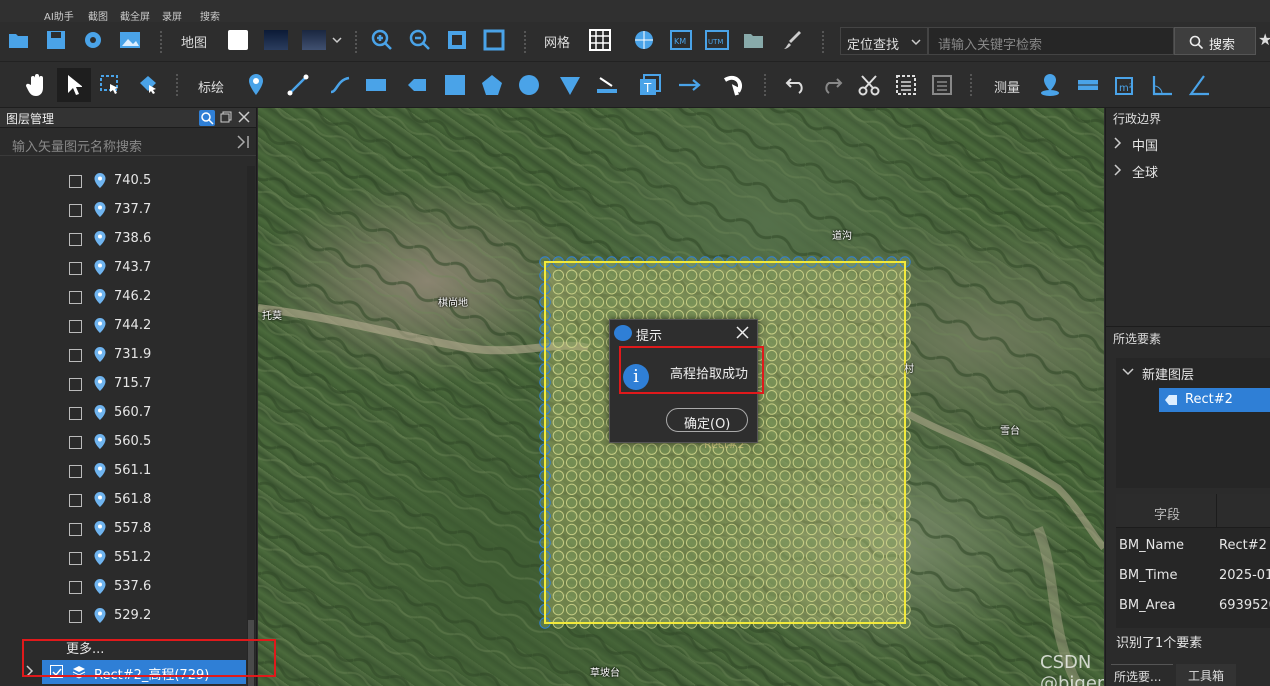 Image resolution: width=1270 pixels, height=686 pixels. Describe the element at coordinates (238, 40) in the screenshot. I see `blank-map-icon` at that location.